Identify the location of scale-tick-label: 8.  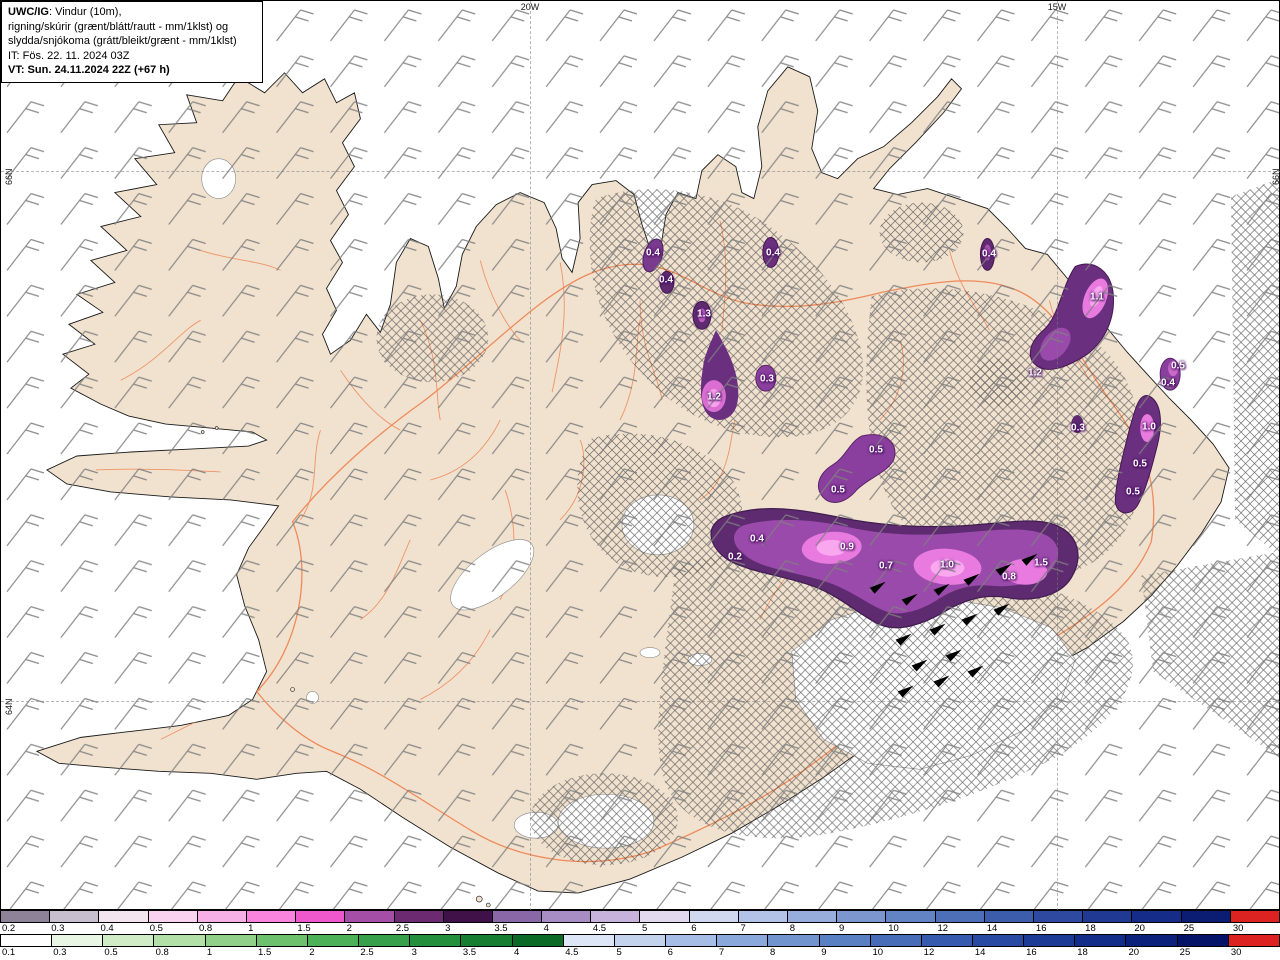
(792, 928).